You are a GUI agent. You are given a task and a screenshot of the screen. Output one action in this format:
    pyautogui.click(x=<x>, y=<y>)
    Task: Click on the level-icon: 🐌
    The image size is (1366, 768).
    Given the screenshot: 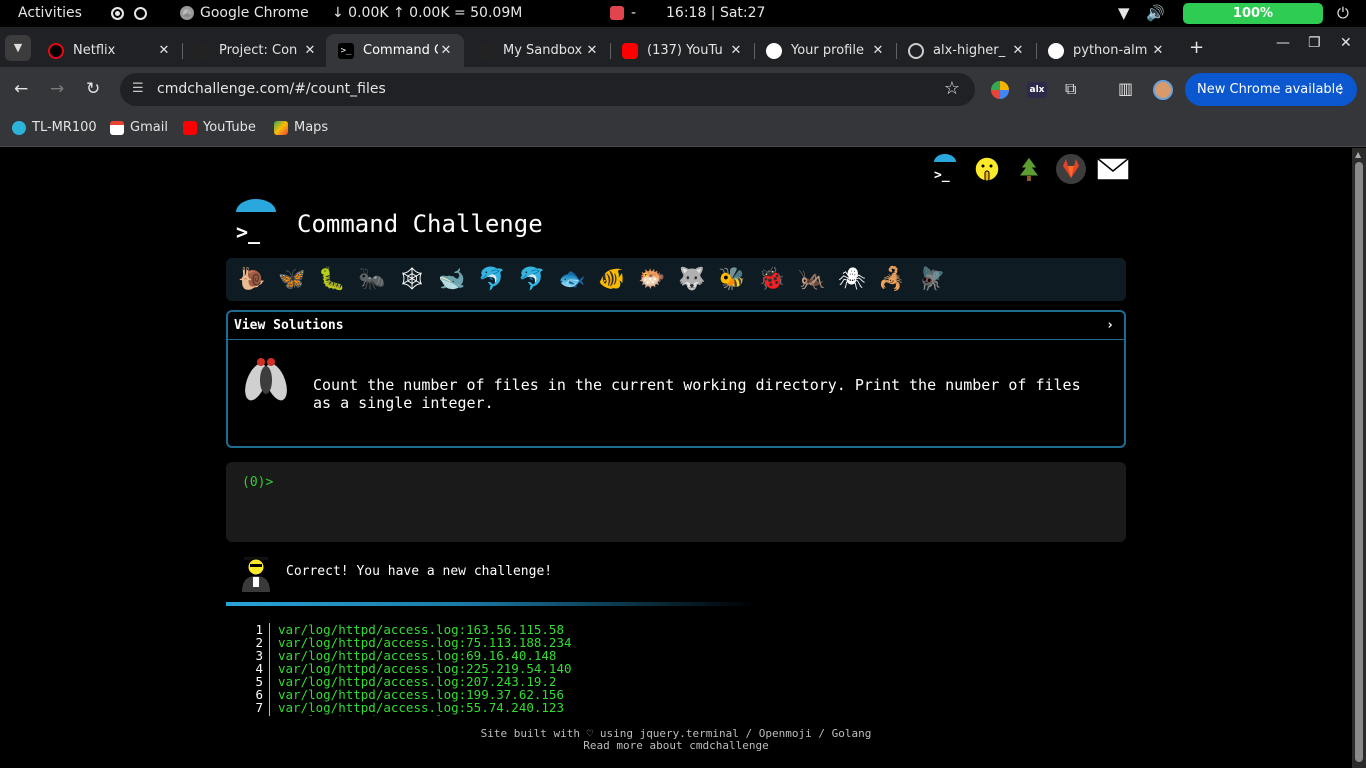 What is the action you would take?
    pyautogui.click(x=252, y=280)
    